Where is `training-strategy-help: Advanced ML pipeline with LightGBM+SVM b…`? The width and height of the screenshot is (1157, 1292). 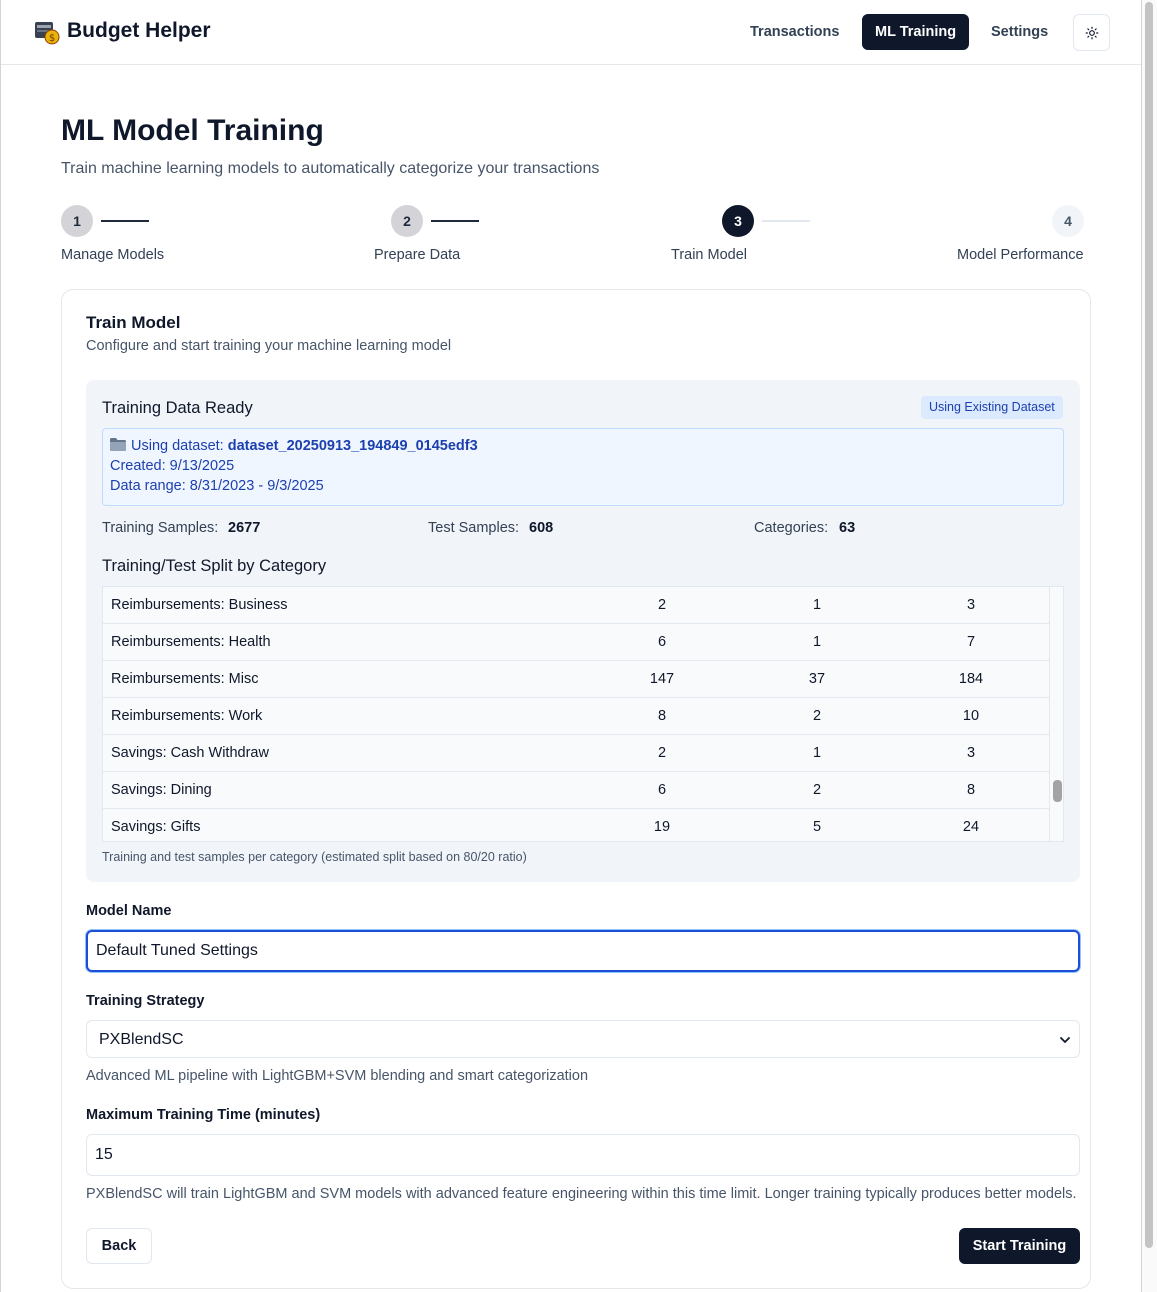 training-strategy-help: Advanced ML pipeline with LightGBM+SVM b… is located at coordinates (337, 1076).